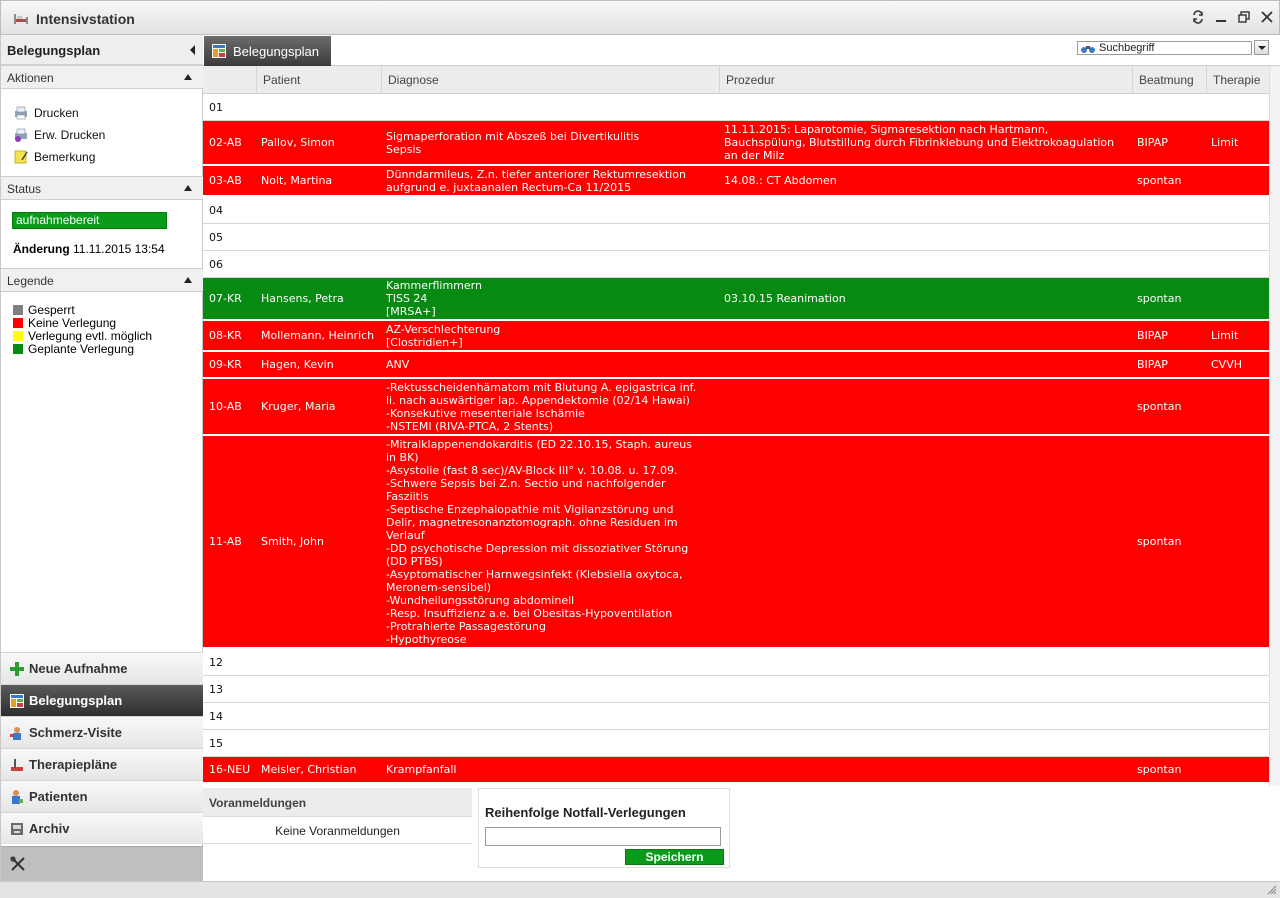  Describe the element at coordinates (553, 662) in the screenshot. I see `cell-diagnose` at that location.